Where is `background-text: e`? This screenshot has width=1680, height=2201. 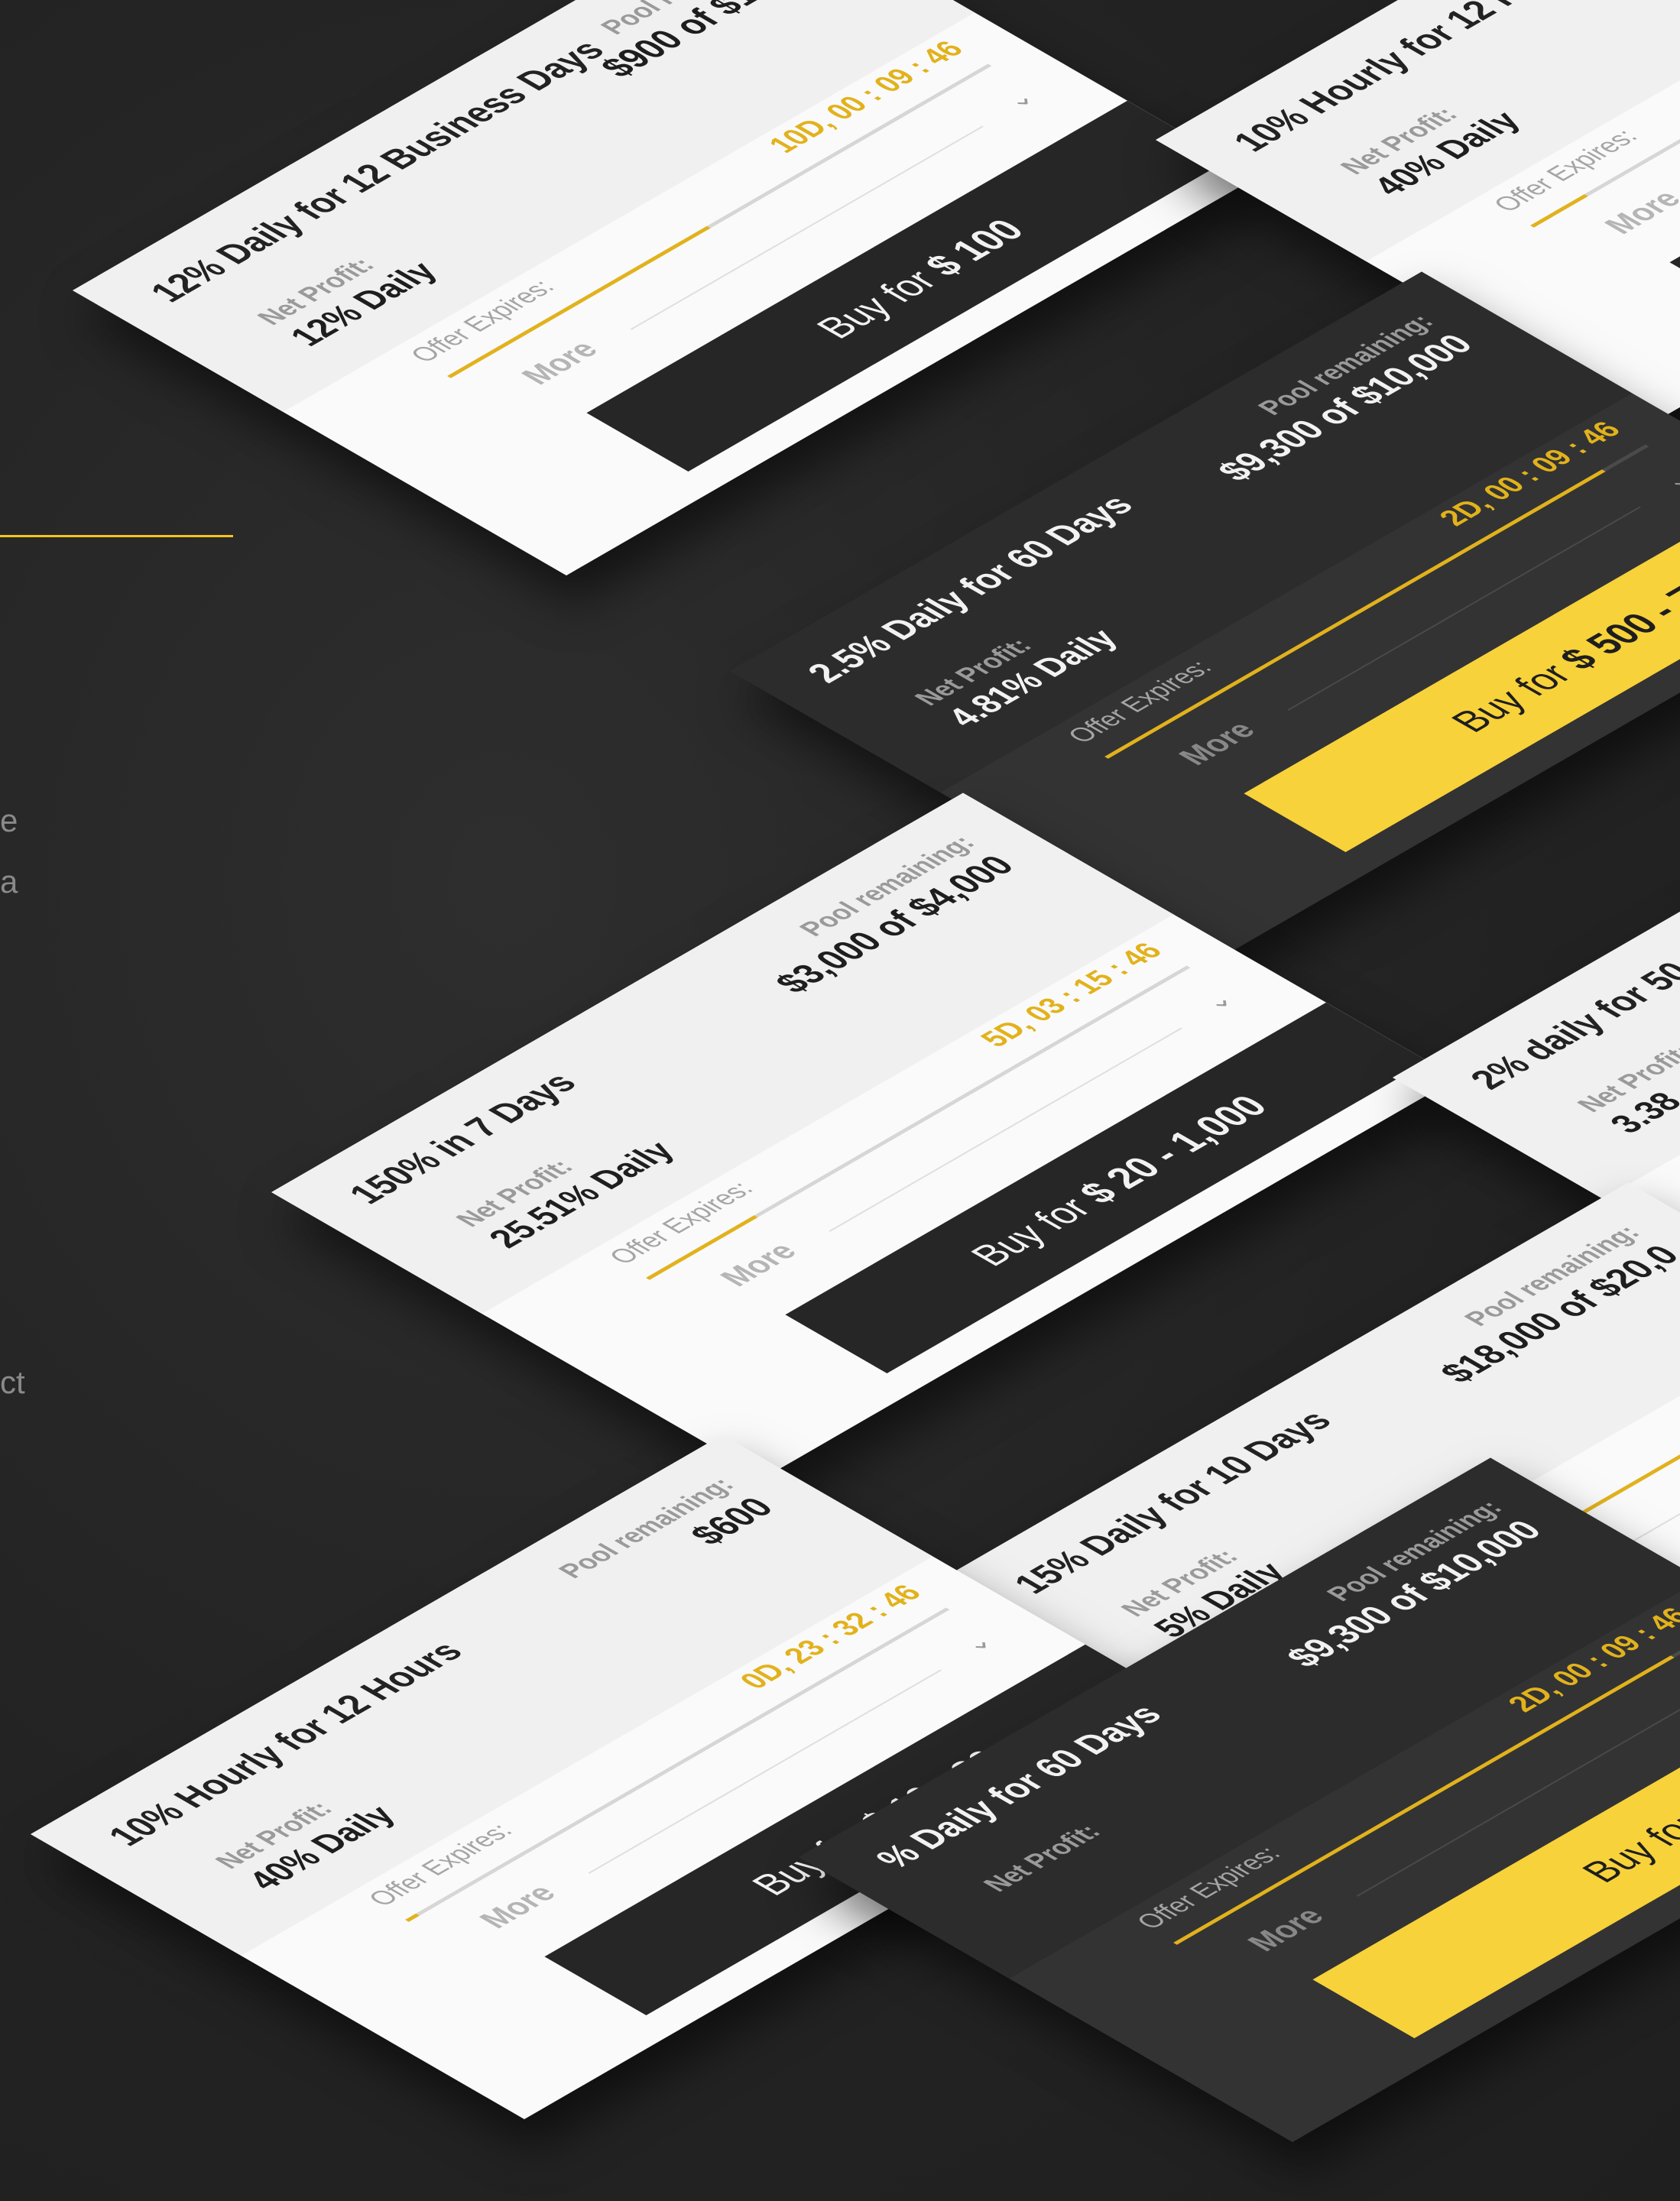 background-text: e is located at coordinates (9, 820).